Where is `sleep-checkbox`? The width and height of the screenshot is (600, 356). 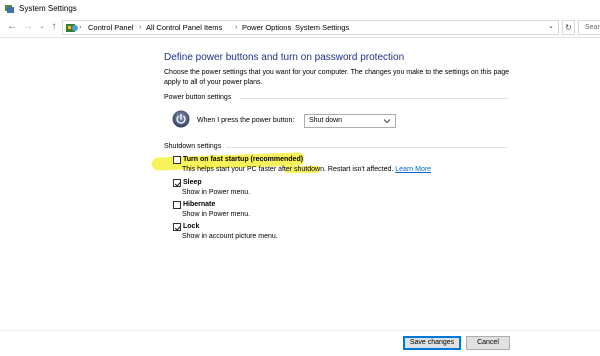
sleep-checkbox is located at coordinates (177, 183).